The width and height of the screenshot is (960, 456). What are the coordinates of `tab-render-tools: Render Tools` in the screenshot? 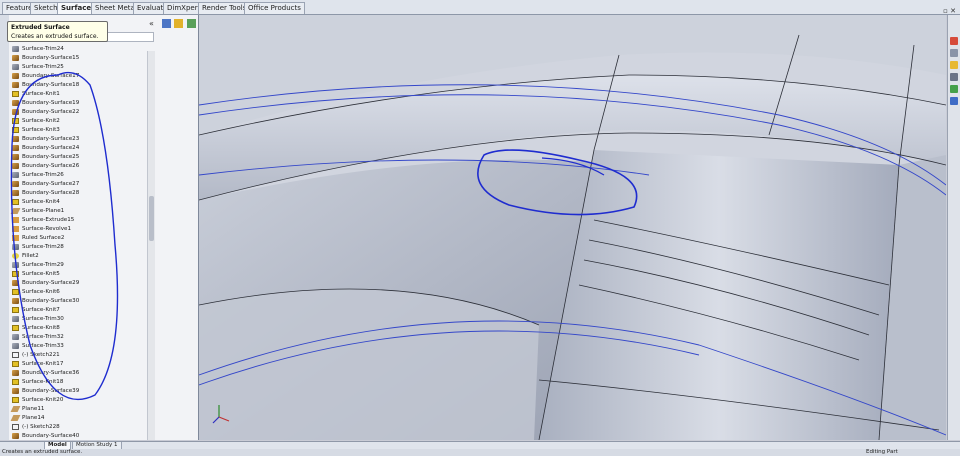 It's located at (224, 8).